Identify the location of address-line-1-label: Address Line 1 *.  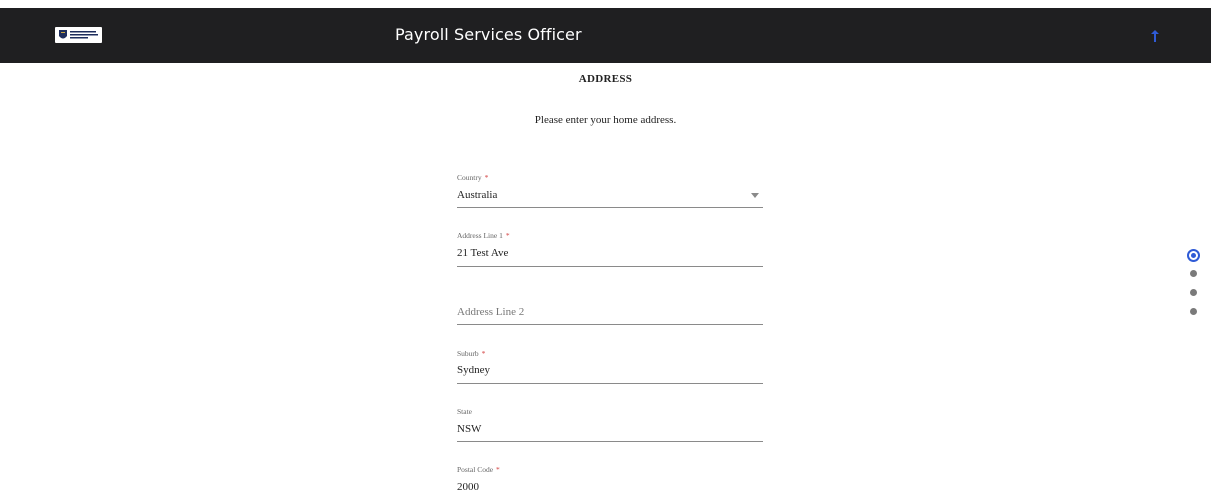
(483, 235).